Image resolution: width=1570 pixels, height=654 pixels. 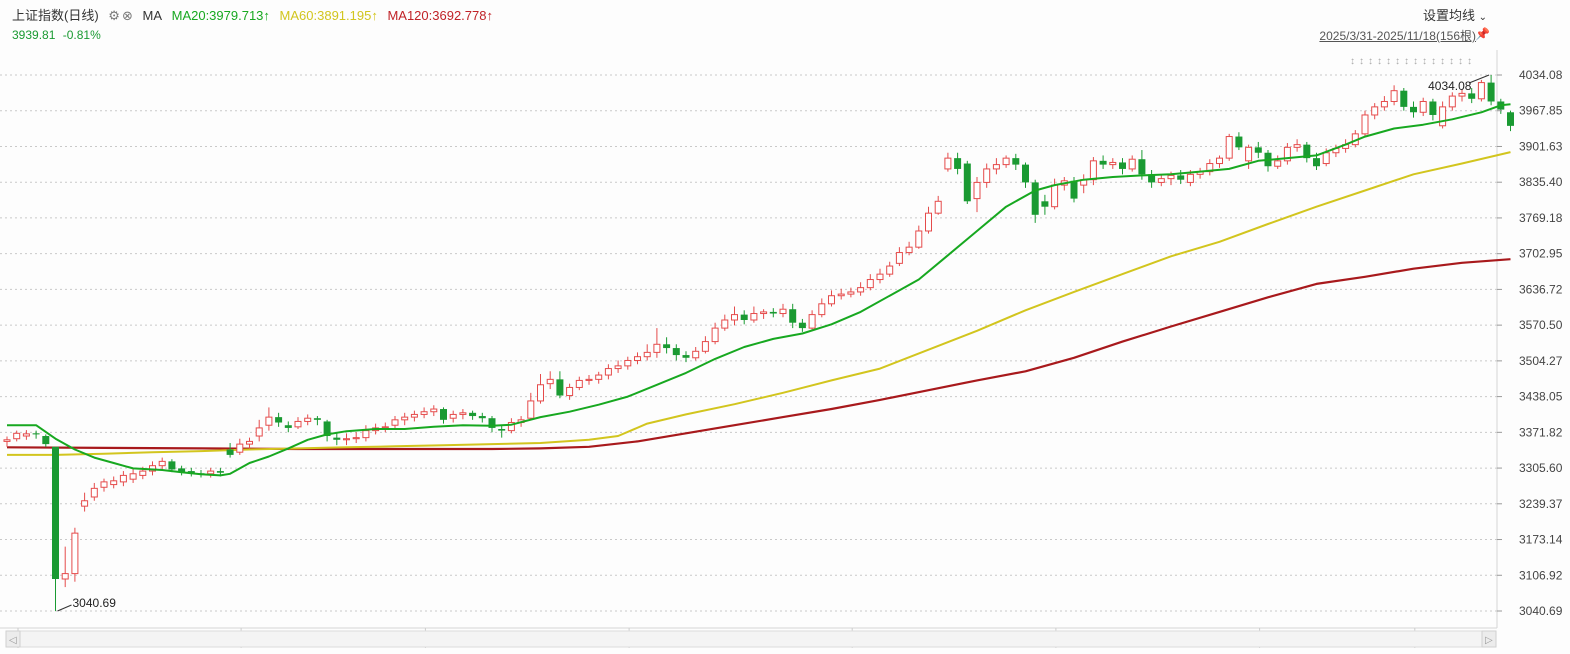 I want to click on y-tick-label: 4034.08, so click(x=1541, y=75).